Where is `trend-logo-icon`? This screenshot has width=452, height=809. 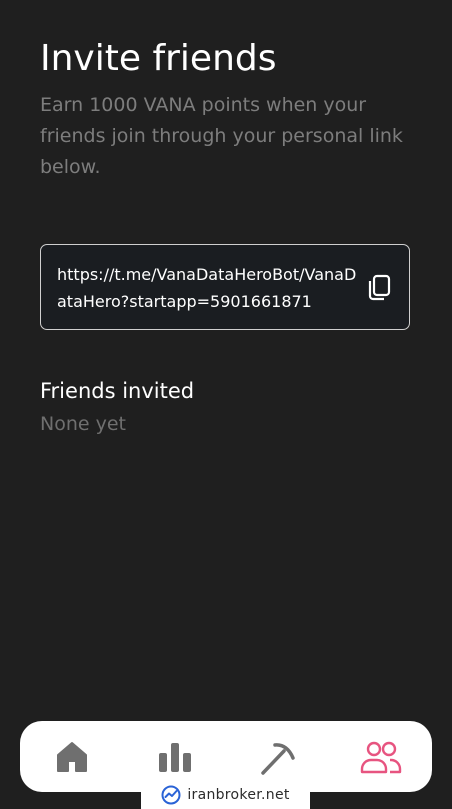 trend-logo-icon is located at coordinates (171, 794).